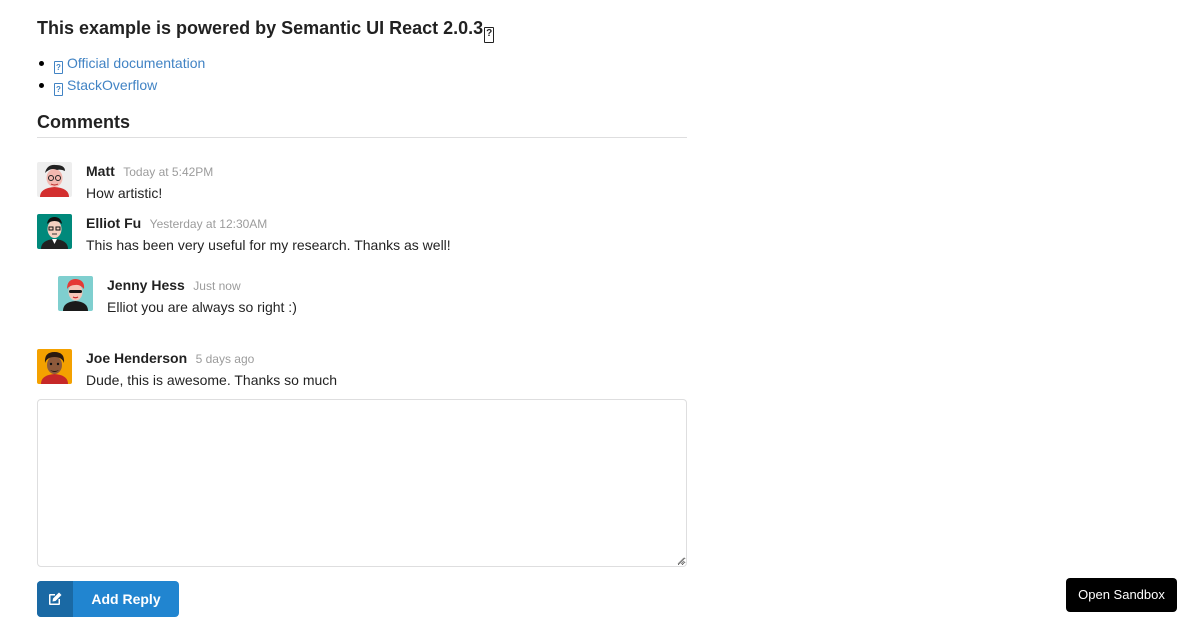  Describe the element at coordinates (113, 223) in the screenshot. I see `comment-author: Elliot Fu` at that location.